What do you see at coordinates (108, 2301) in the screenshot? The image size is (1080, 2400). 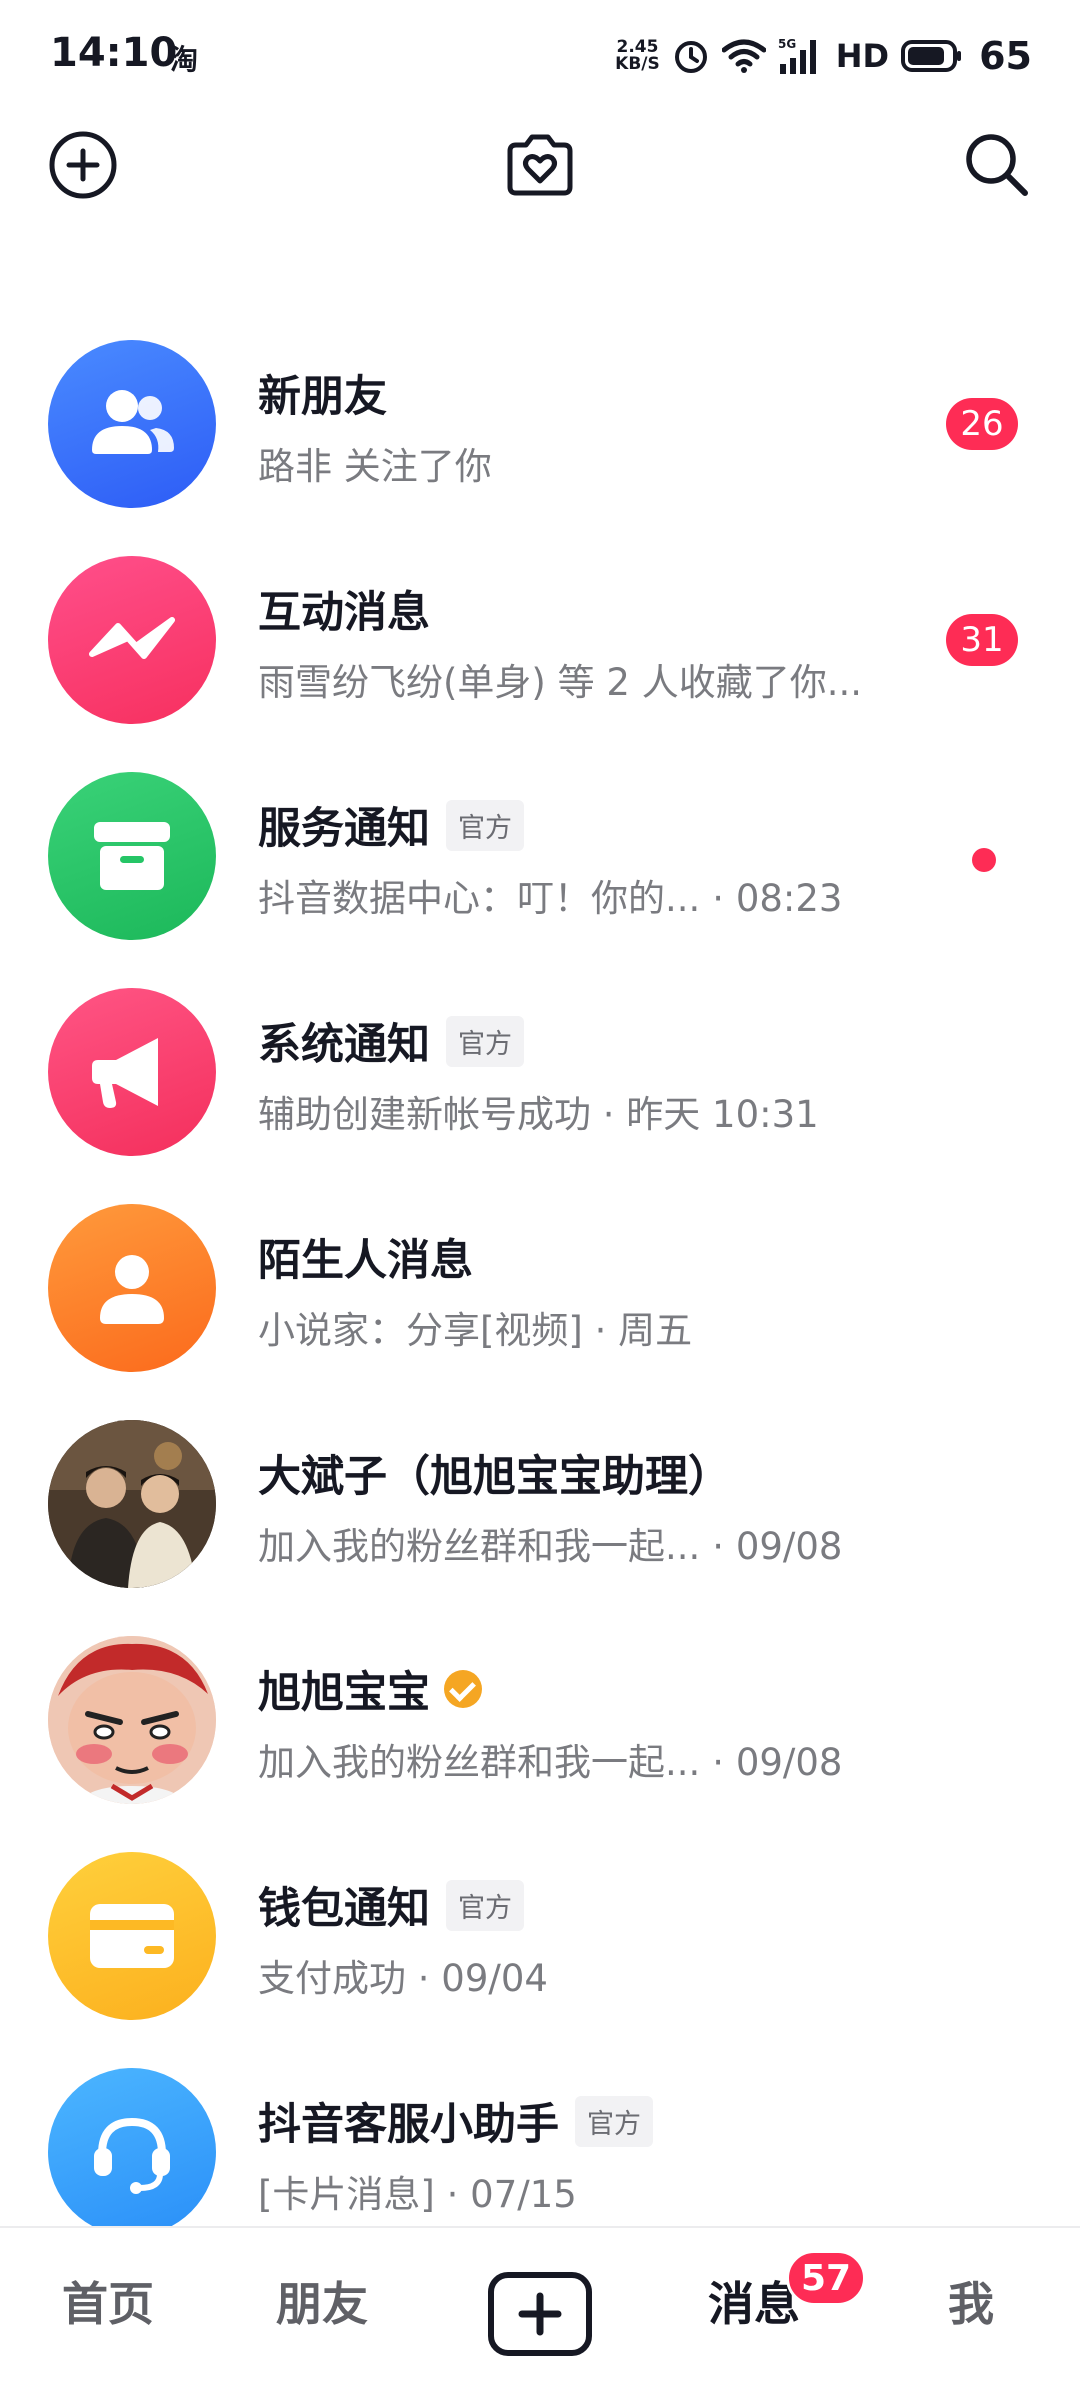 I see `nav-home: 首页` at bounding box center [108, 2301].